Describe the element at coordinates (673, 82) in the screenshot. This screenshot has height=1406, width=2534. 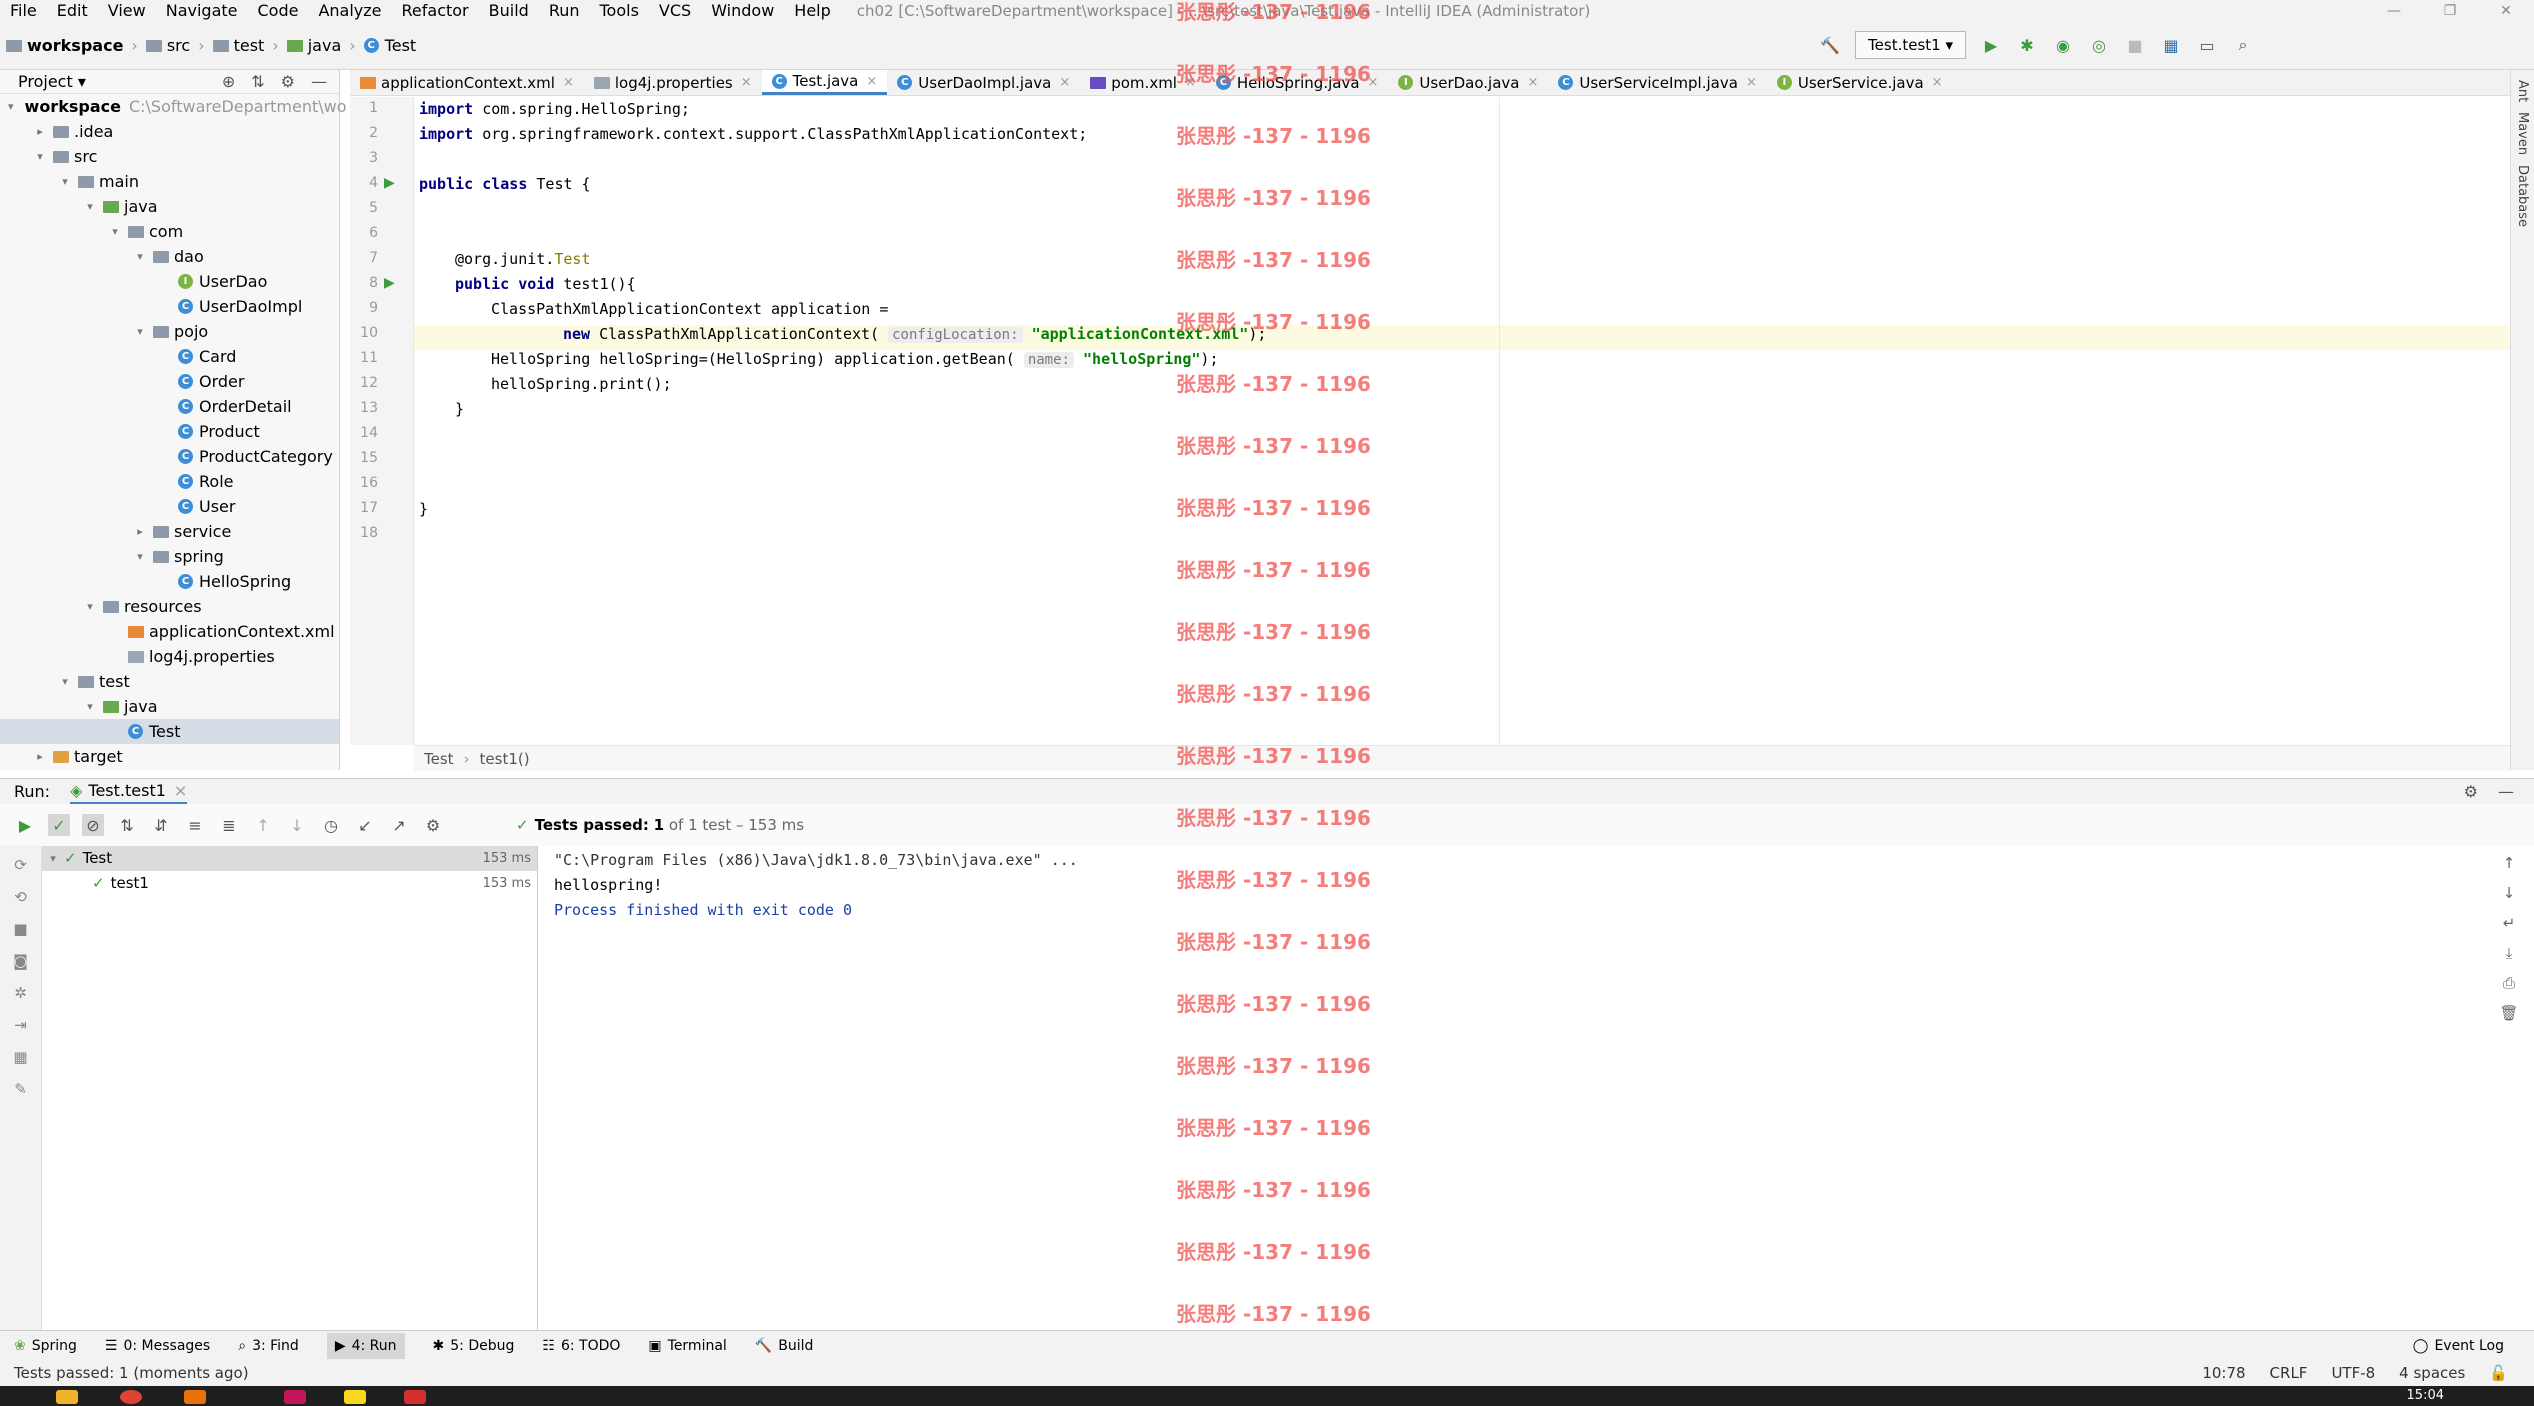
I see `editor-tab: log4j.properties ×` at that location.